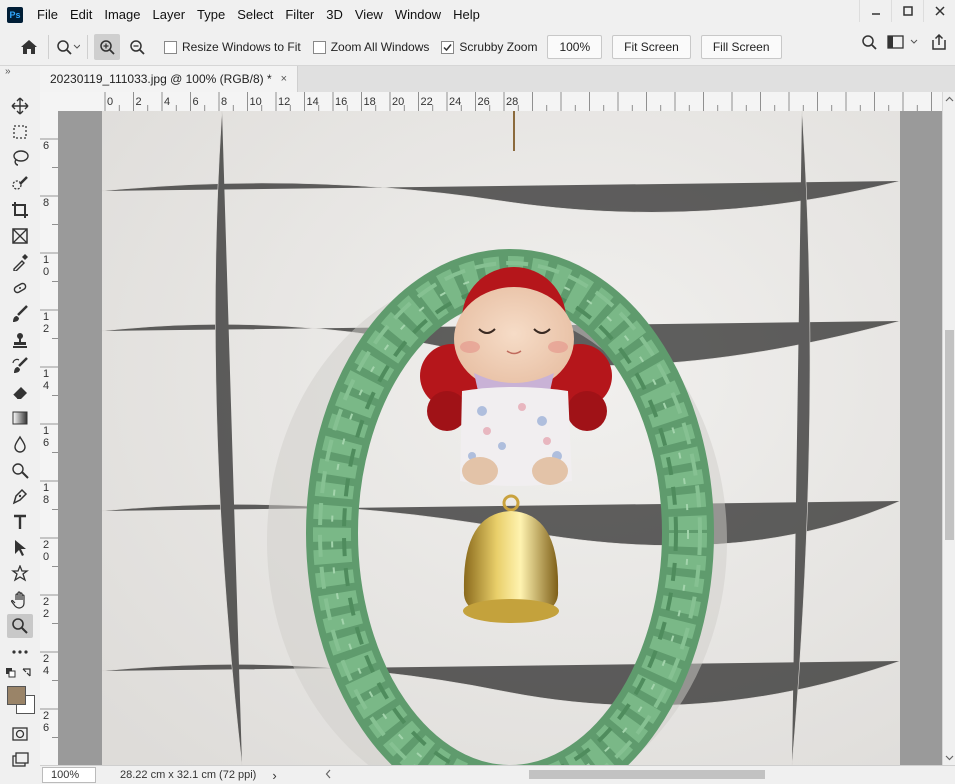 The height and width of the screenshot is (784, 955). I want to click on maximize-button, so click(907, 11).